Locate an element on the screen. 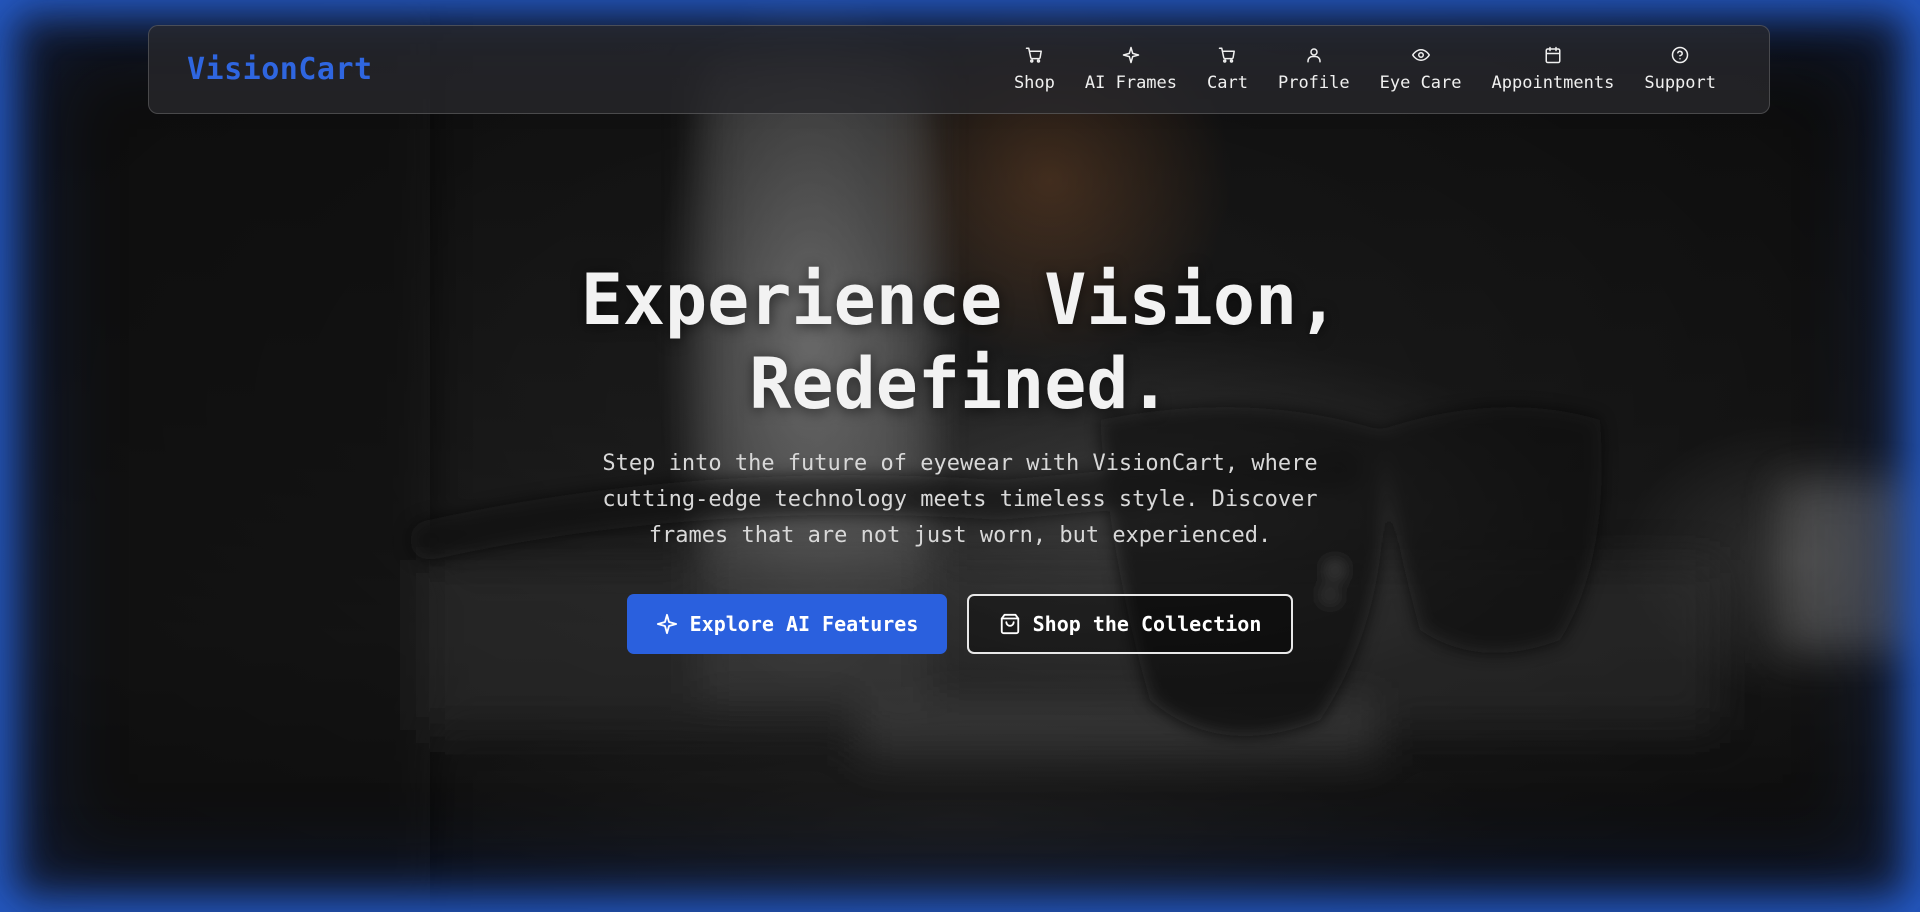  nav-item-eye-care: Eye Care is located at coordinates (1421, 69).